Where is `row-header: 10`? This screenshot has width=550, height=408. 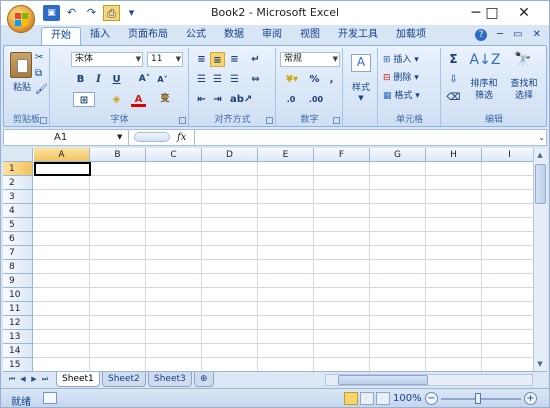
row-header: 10 is located at coordinates (18, 295).